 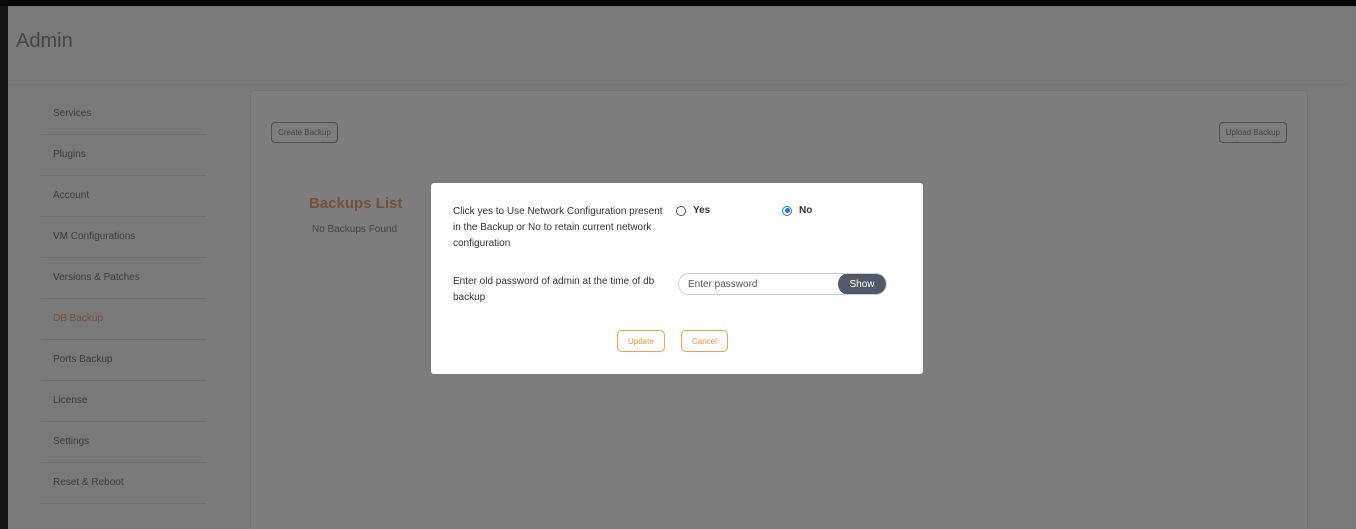 What do you see at coordinates (797, 210) in the screenshot?
I see `radio-no: No` at bounding box center [797, 210].